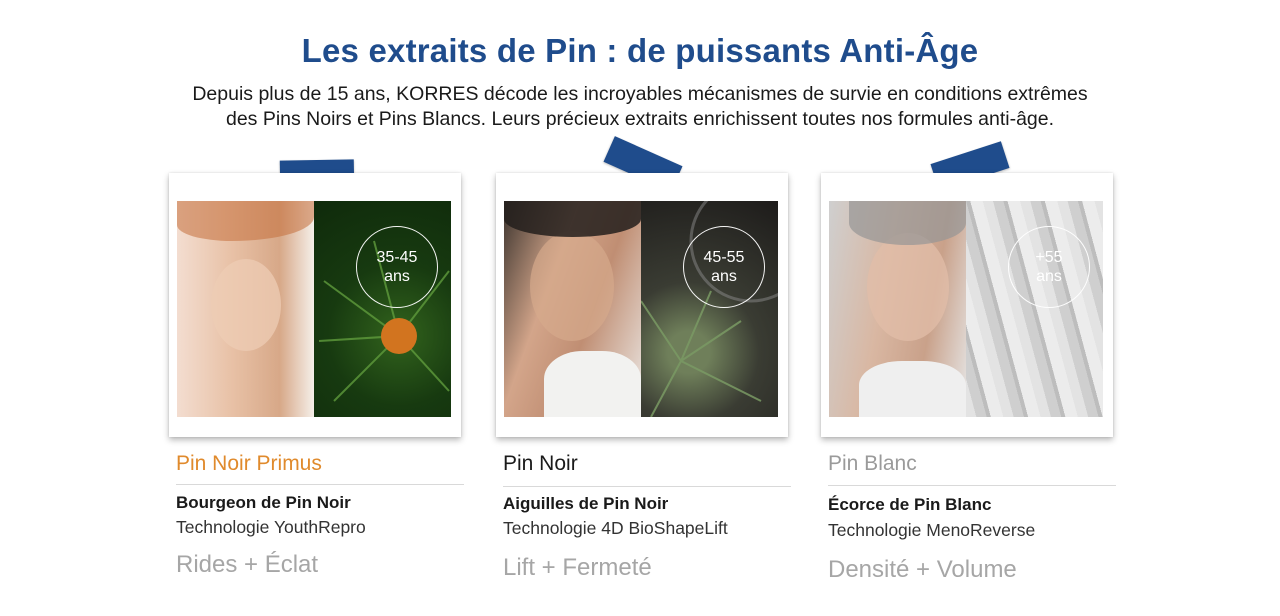 Image resolution: width=1280 pixels, height=616 pixels. Describe the element at coordinates (540, 463) in the screenshot. I see `line-name: Pin Noir` at that location.